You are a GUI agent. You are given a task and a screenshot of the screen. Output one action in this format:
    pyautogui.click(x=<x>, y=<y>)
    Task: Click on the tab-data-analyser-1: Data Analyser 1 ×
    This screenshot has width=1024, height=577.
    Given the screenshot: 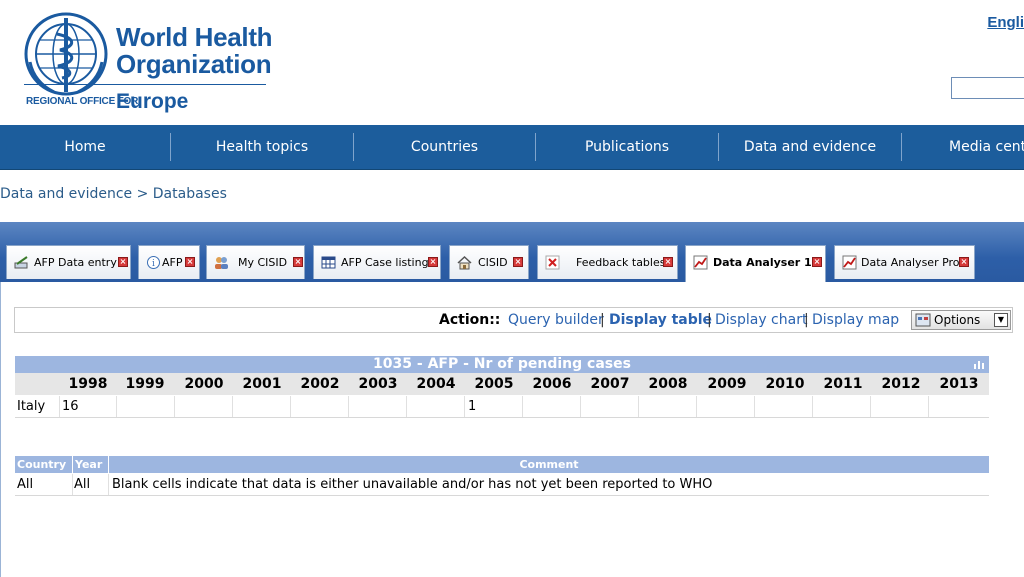 What is the action you would take?
    pyautogui.click(x=755, y=263)
    